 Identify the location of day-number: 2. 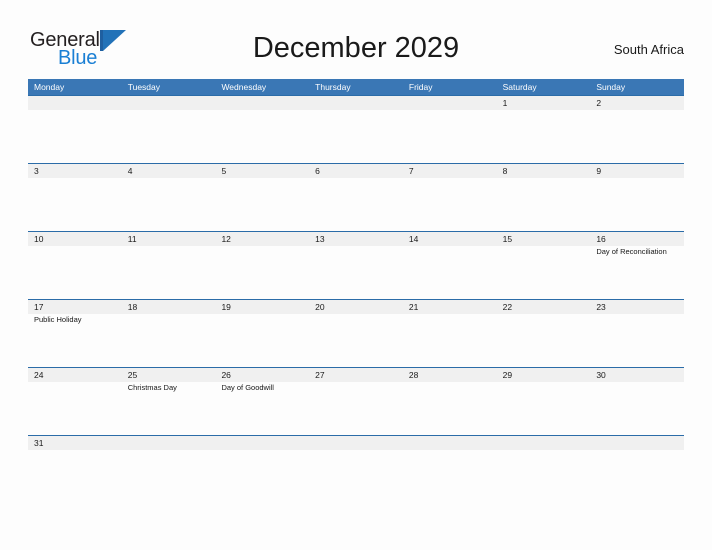
(637, 103).